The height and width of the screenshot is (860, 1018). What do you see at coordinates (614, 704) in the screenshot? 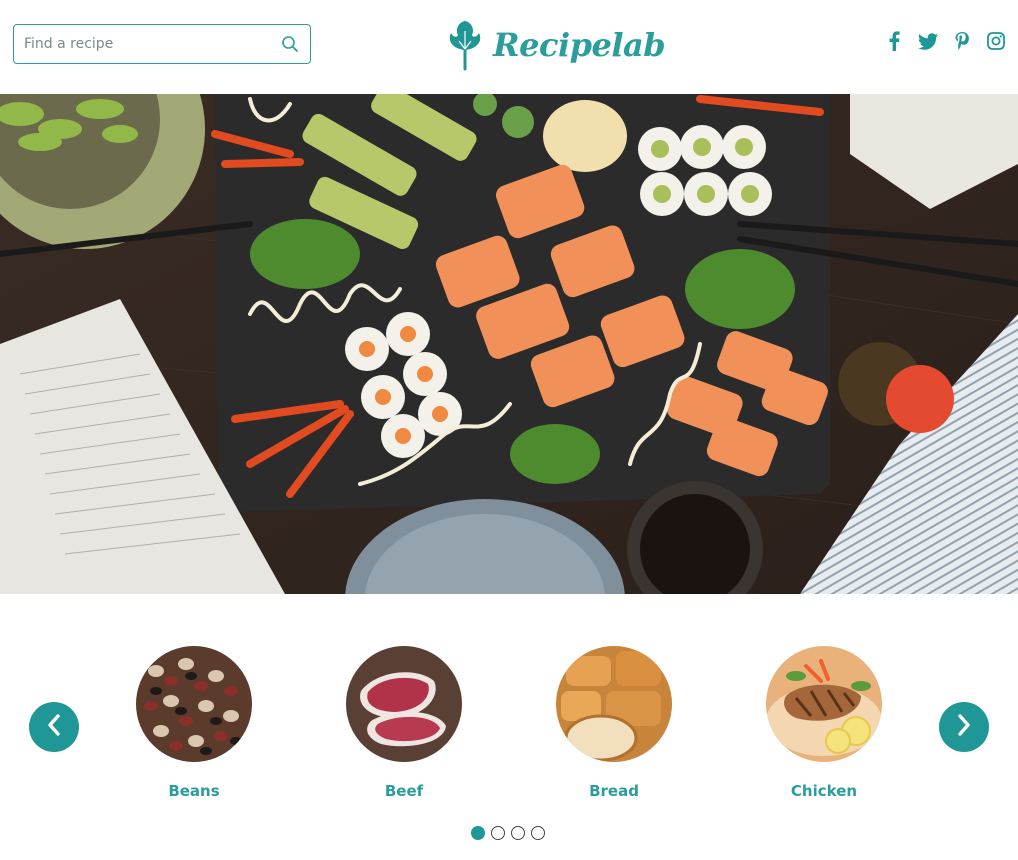
I see `bread-image` at bounding box center [614, 704].